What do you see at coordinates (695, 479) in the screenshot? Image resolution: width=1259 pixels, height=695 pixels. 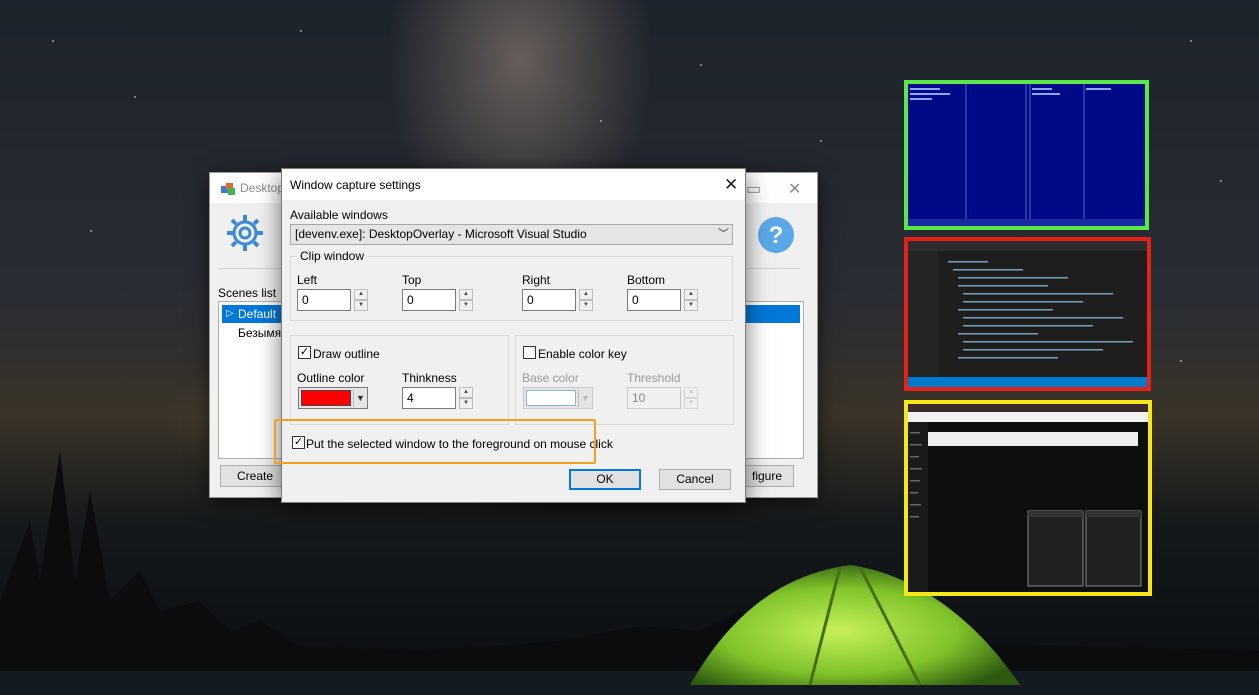 I see `cancel-button: Cancel` at bounding box center [695, 479].